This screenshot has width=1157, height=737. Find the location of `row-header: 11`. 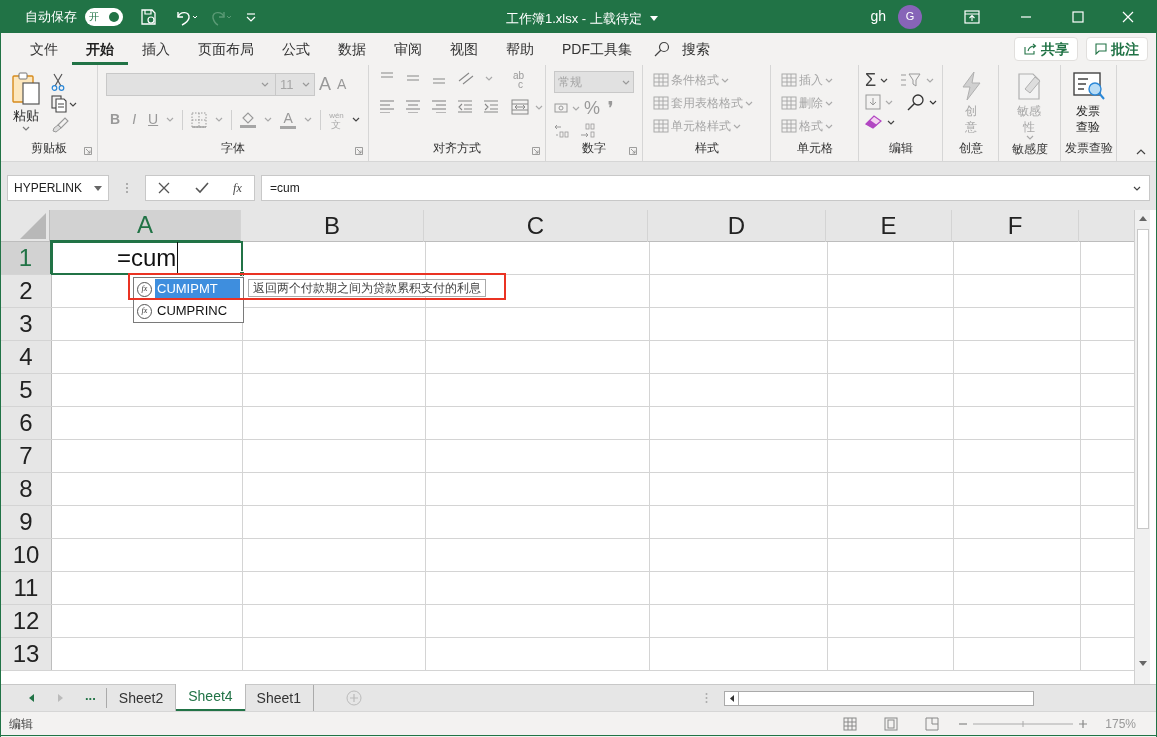

row-header: 11 is located at coordinates (26, 588).